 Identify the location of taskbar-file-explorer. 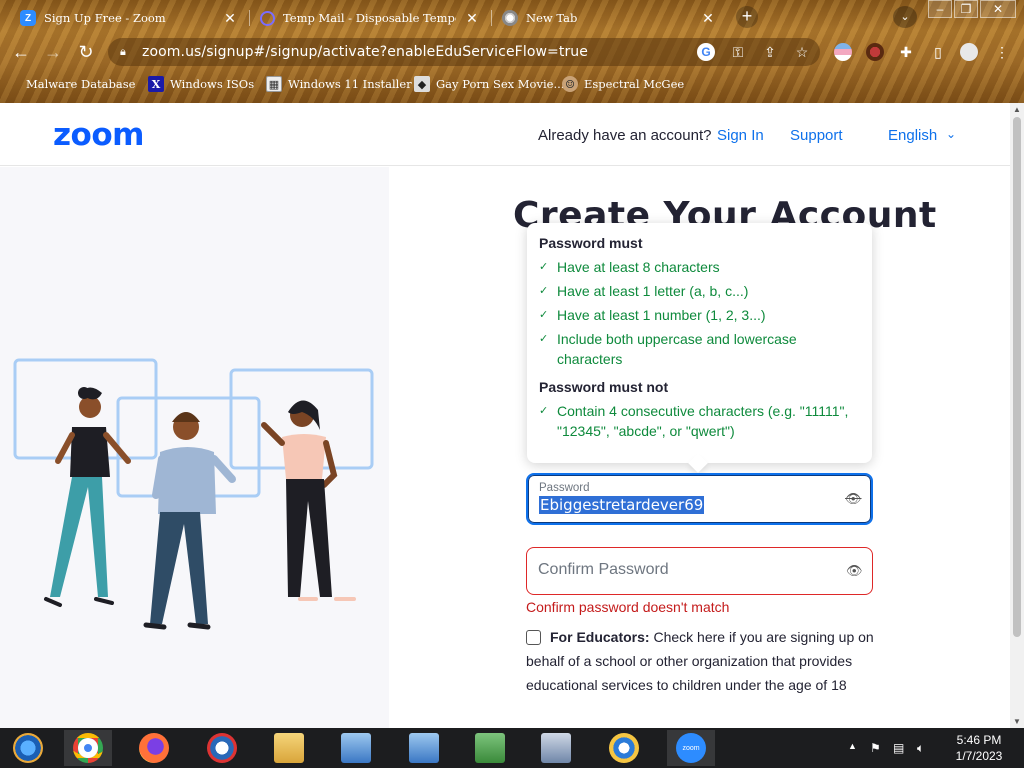
(289, 748).